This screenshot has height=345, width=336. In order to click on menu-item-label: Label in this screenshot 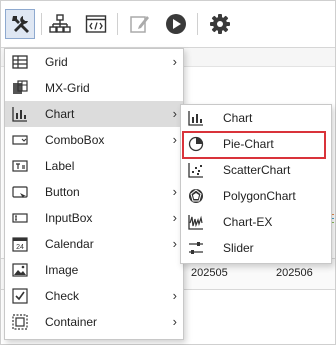, I will do `click(60, 166)`.